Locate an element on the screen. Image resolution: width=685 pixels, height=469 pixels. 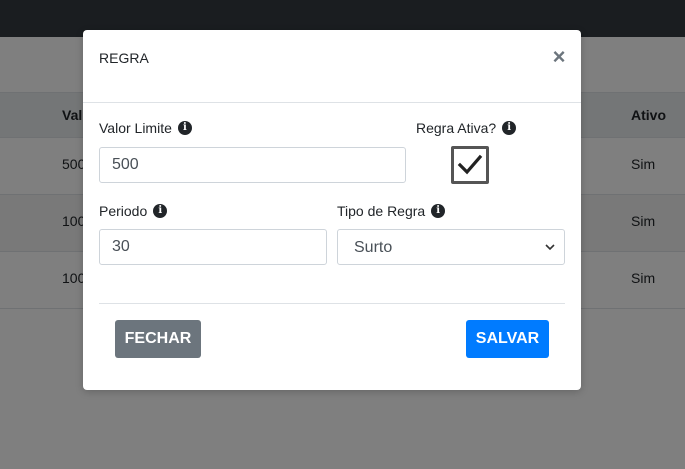
footer-divider is located at coordinates (332, 303).